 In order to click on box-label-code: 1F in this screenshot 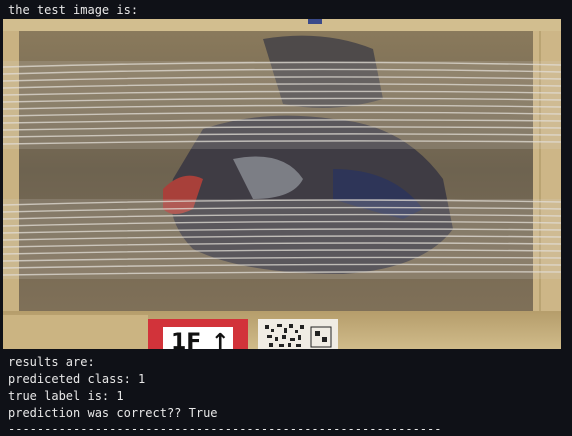, I will do `click(186, 339)`.